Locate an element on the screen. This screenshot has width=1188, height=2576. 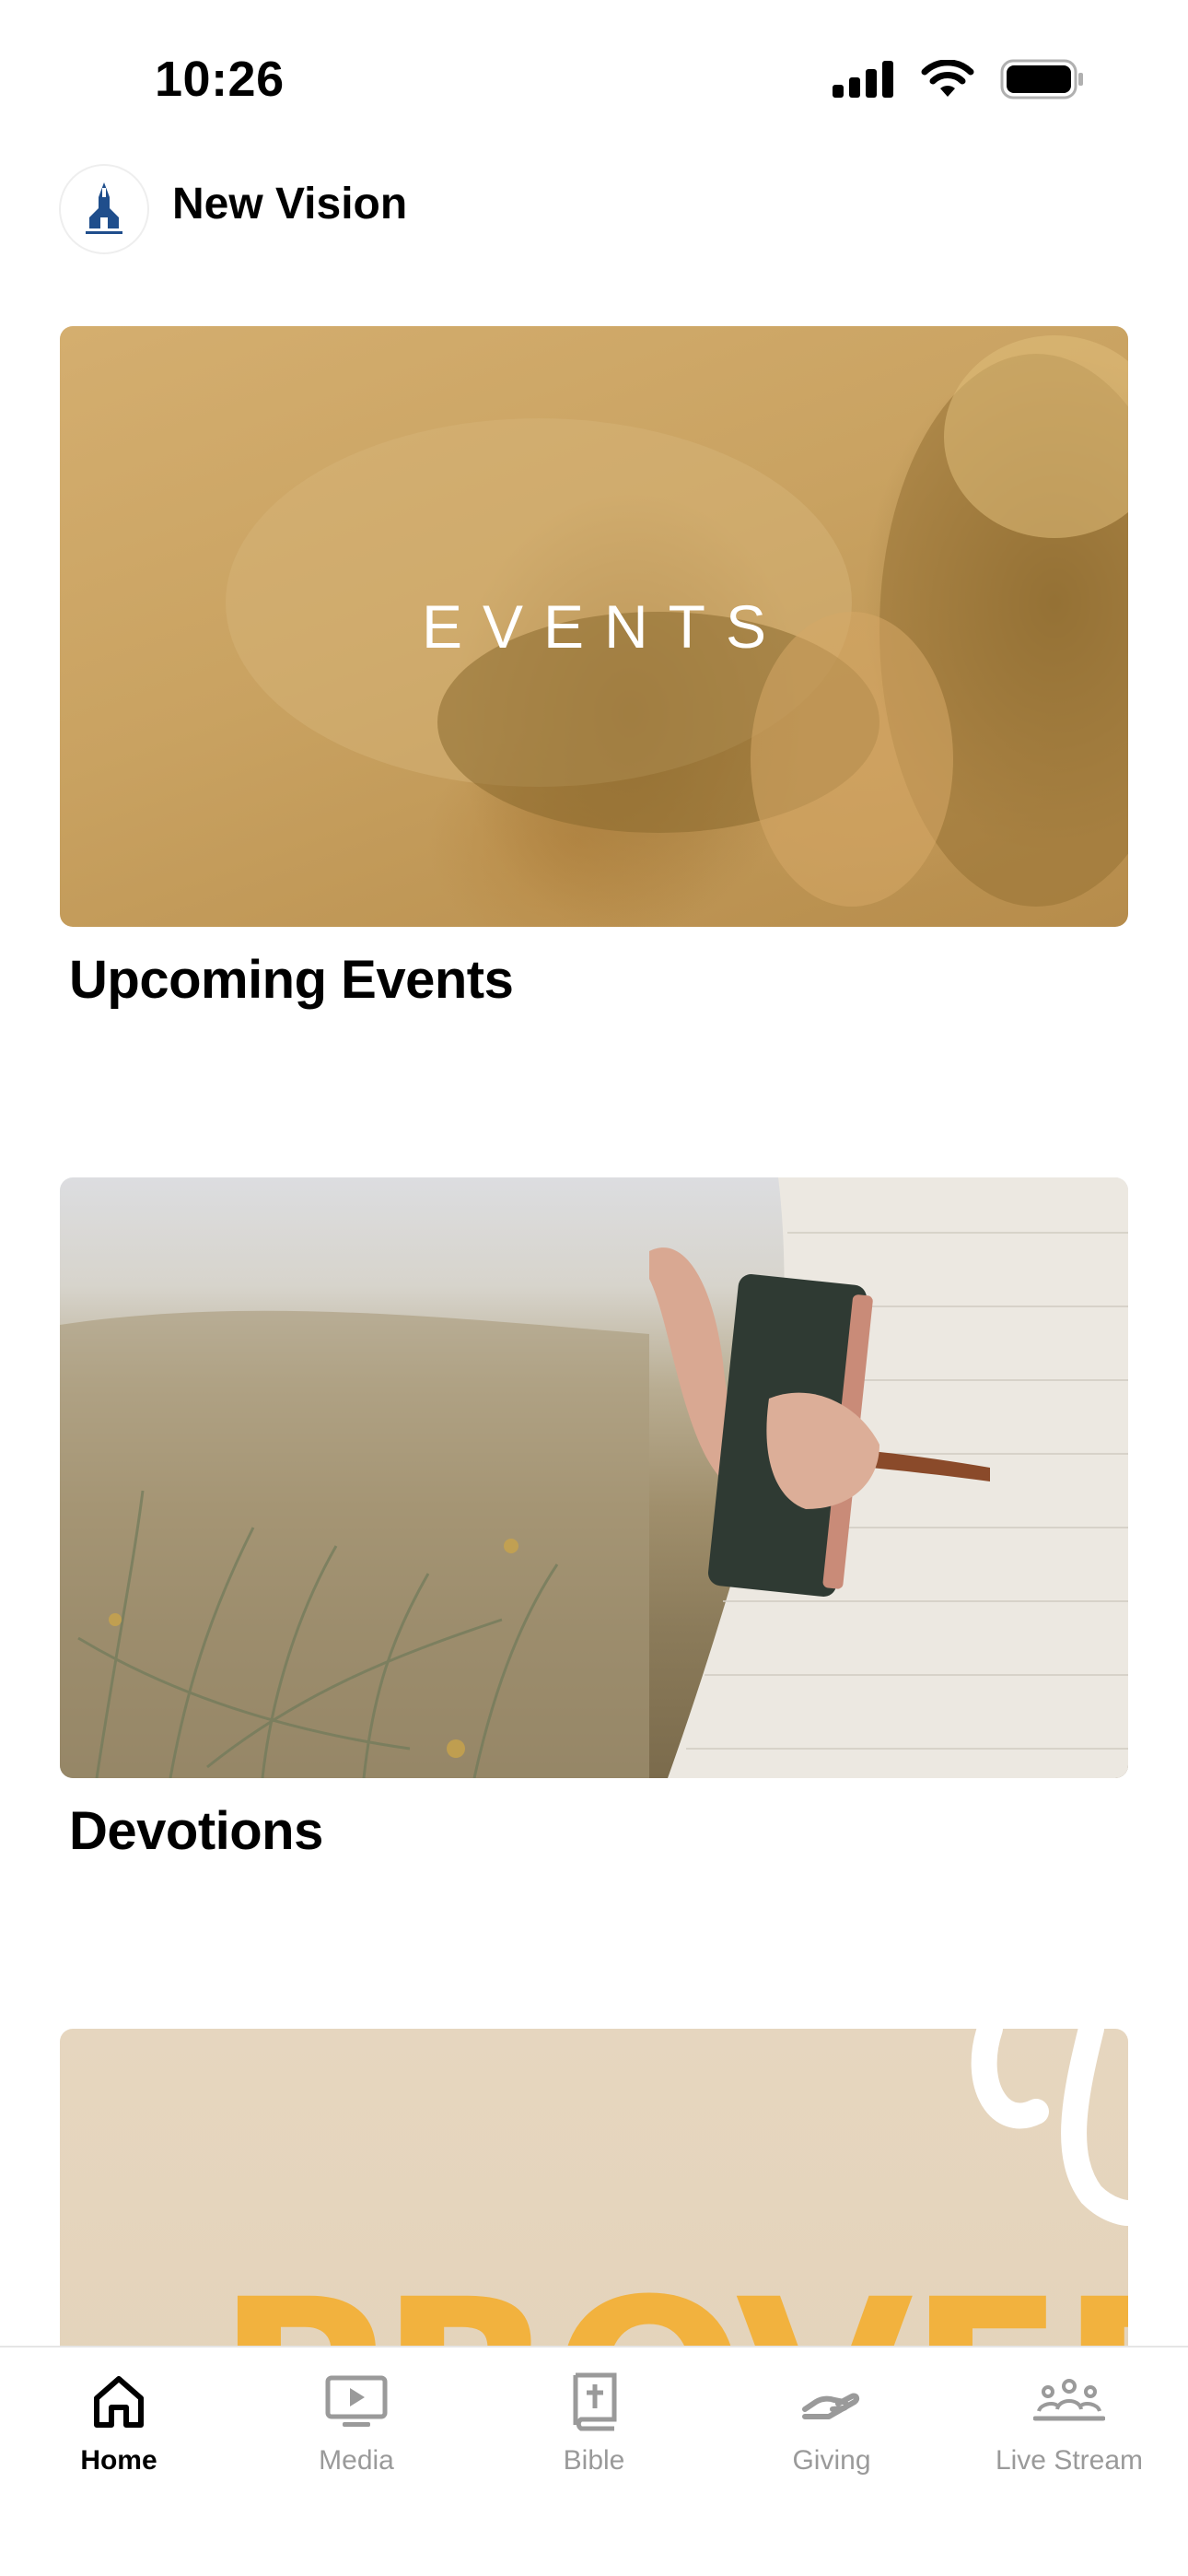
home-icon is located at coordinates (119, 2402).